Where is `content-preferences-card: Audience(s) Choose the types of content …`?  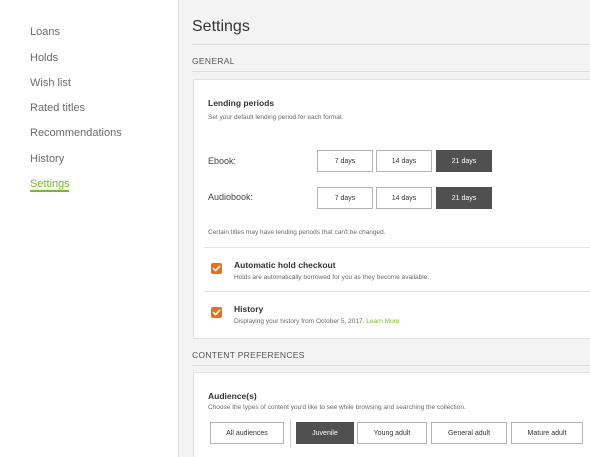 content-preferences-card: Audience(s) Choose the types of content … is located at coordinates (391, 414).